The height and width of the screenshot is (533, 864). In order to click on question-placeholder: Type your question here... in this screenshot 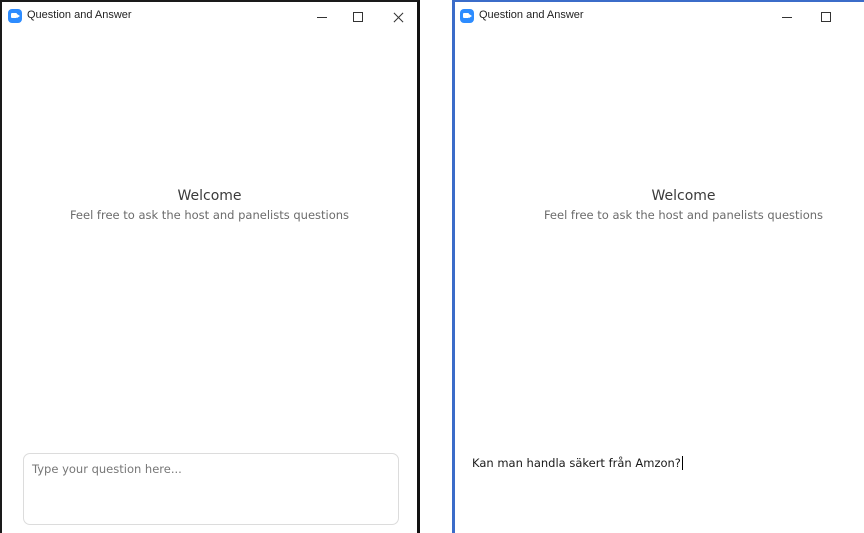, I will do `click(107, 469)`.